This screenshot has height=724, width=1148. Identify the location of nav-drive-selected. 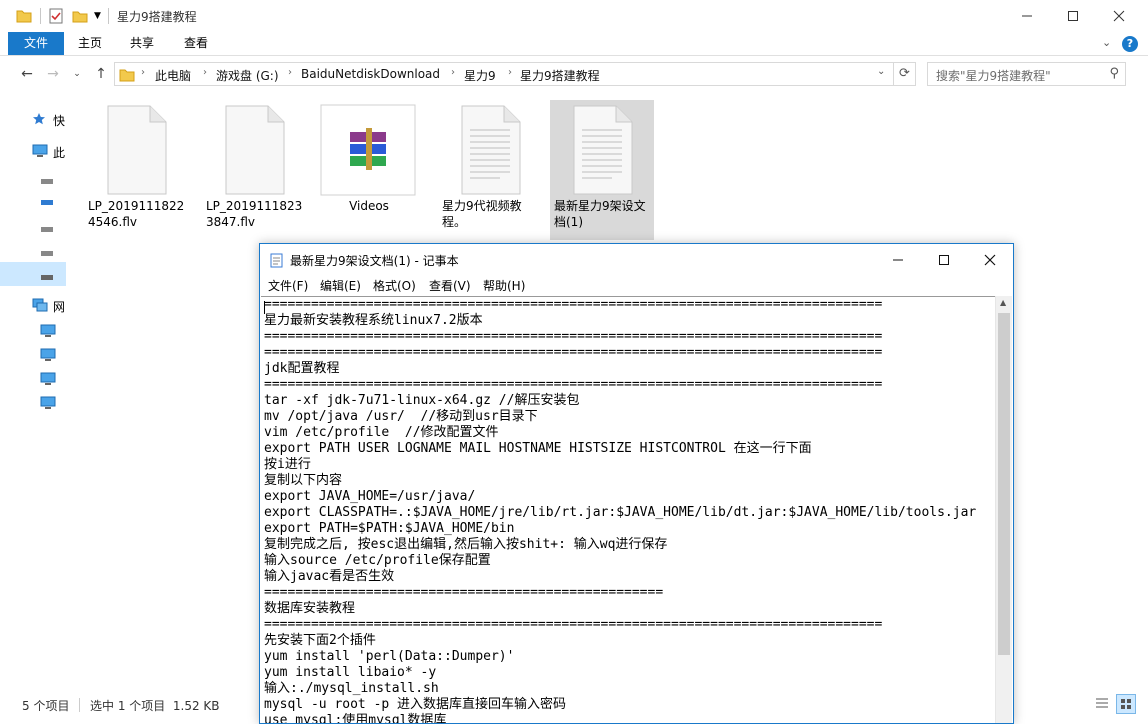
(33, 274).